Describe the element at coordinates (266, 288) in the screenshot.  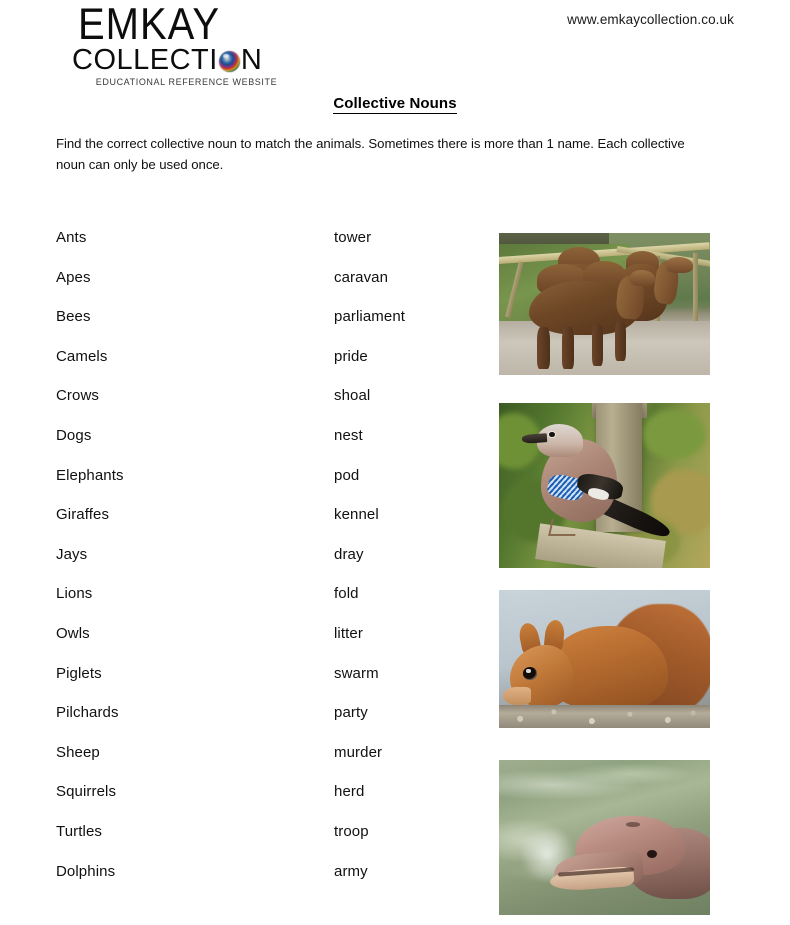
I see `match-row: Apes caravan` at that location.